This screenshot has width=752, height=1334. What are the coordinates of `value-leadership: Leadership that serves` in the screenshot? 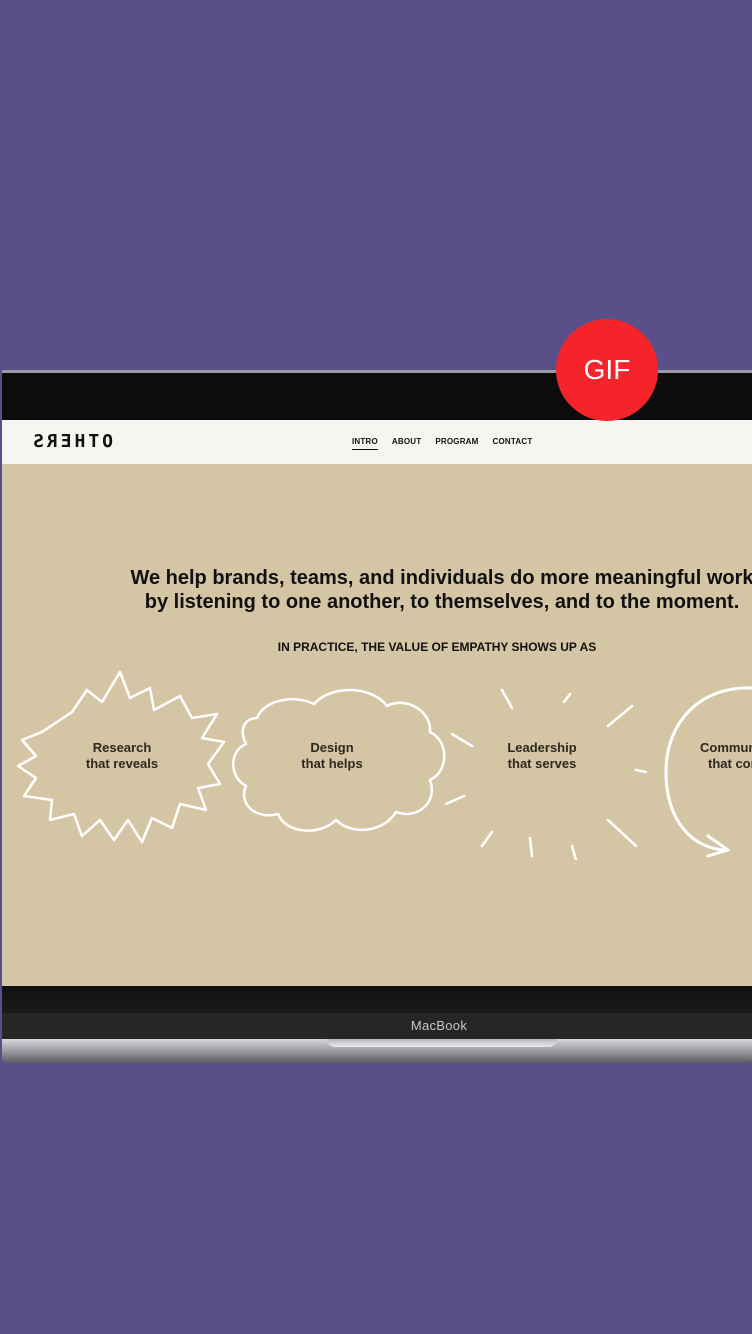 It's located at (542, 755).